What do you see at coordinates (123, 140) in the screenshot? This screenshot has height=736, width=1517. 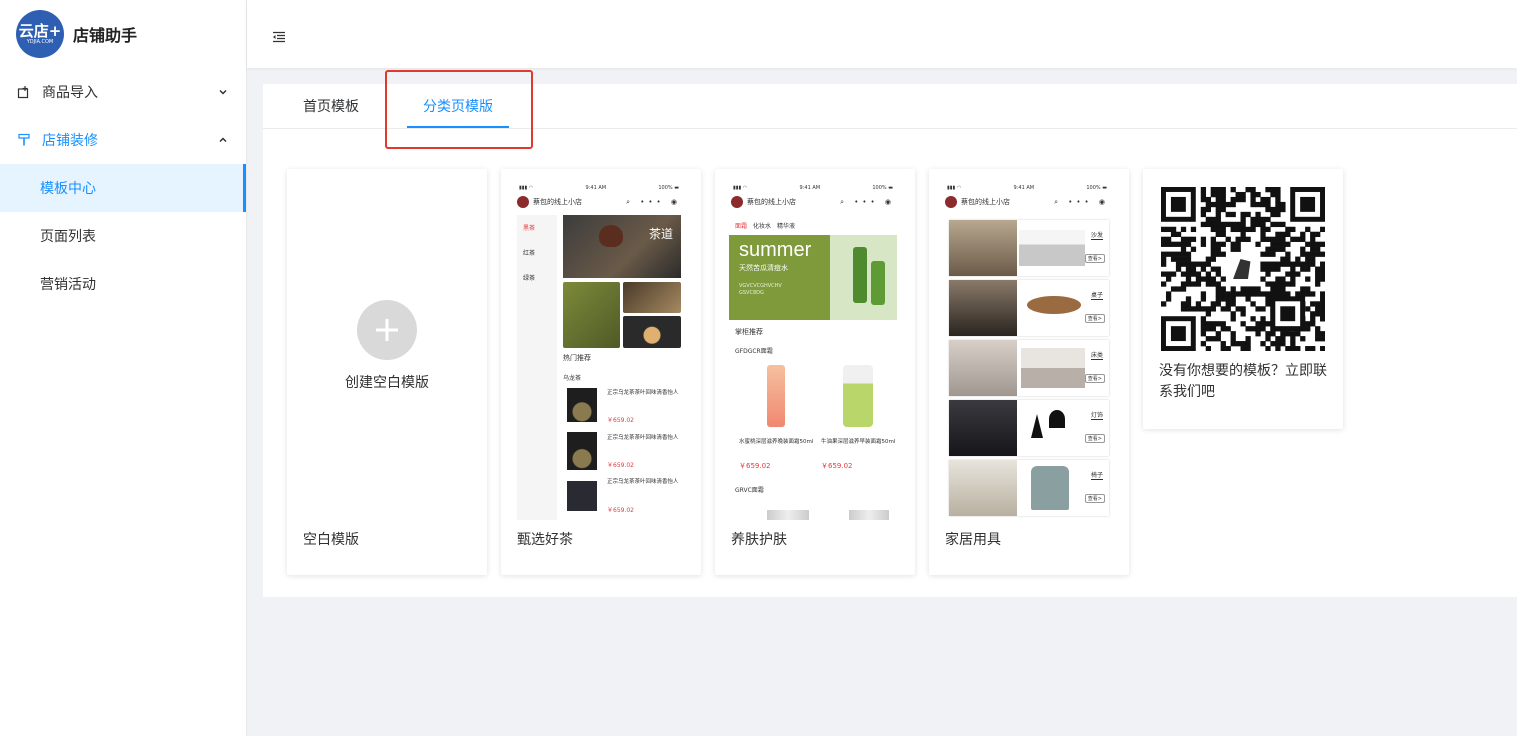 I see `menu-store-decoration: 店铺装修` at bounding box center [123, 140].